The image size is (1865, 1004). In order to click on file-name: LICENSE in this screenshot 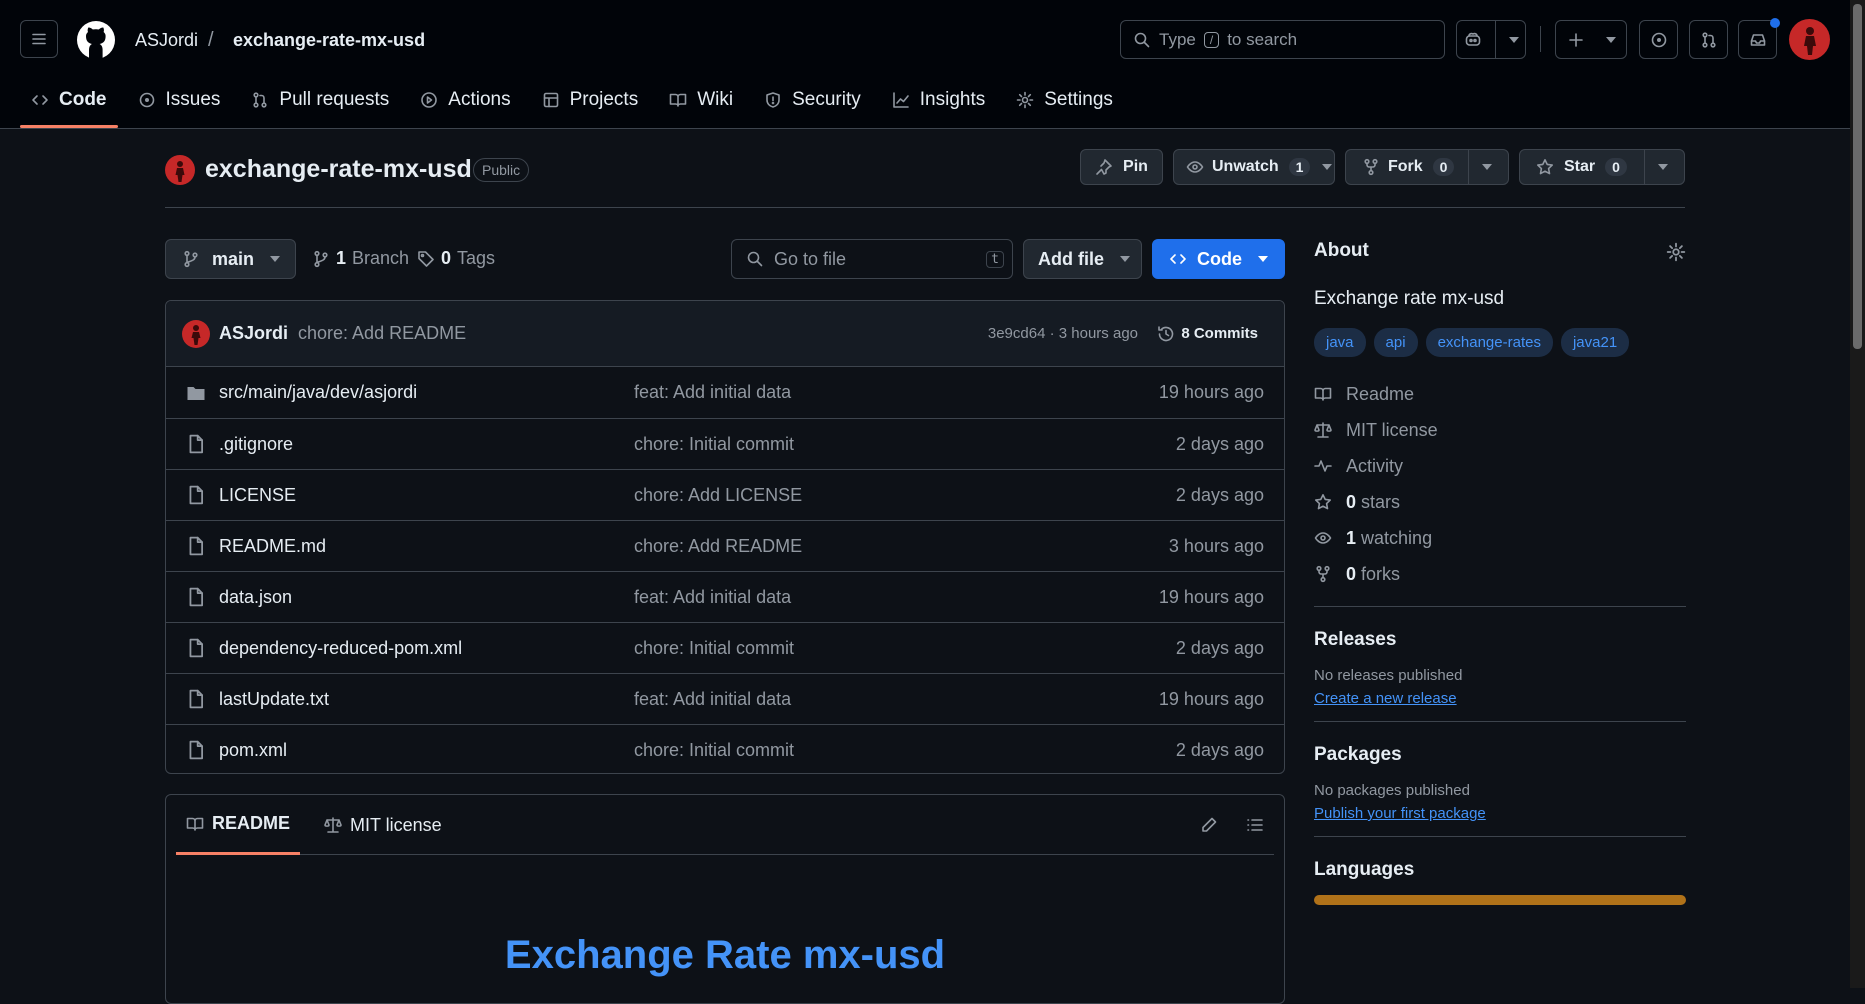, I will do `click(257, 495)`.